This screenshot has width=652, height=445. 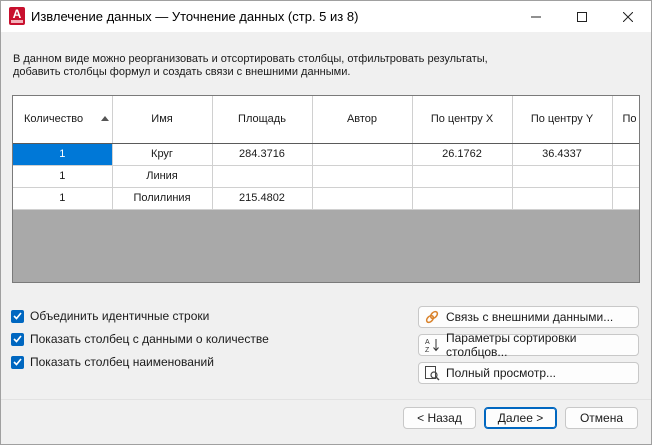 What do you see at coordinates (104, 118) in the screenshot?
I see `sort-ascending-icon` at bounding box center [104, 118].